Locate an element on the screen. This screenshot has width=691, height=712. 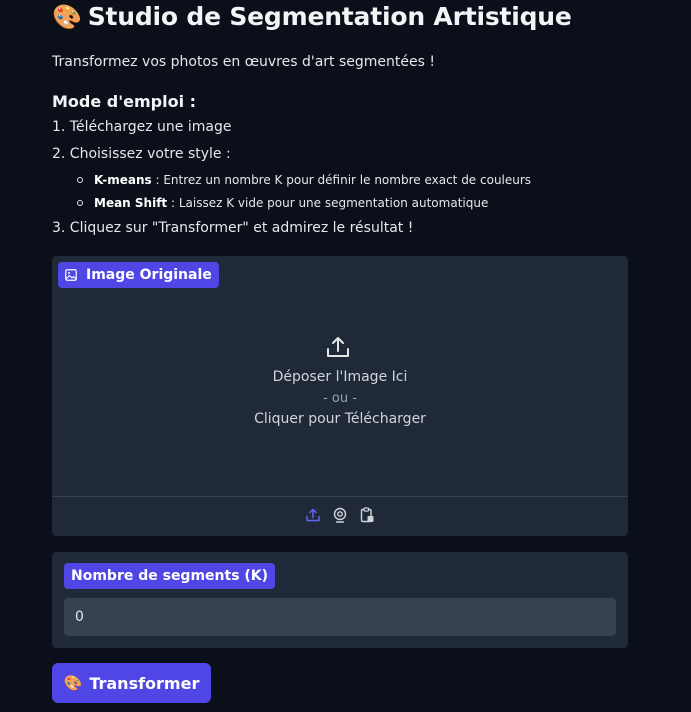
instruction-step-2: 2. Choisissez votre style : is located at coordinates (141, 154).